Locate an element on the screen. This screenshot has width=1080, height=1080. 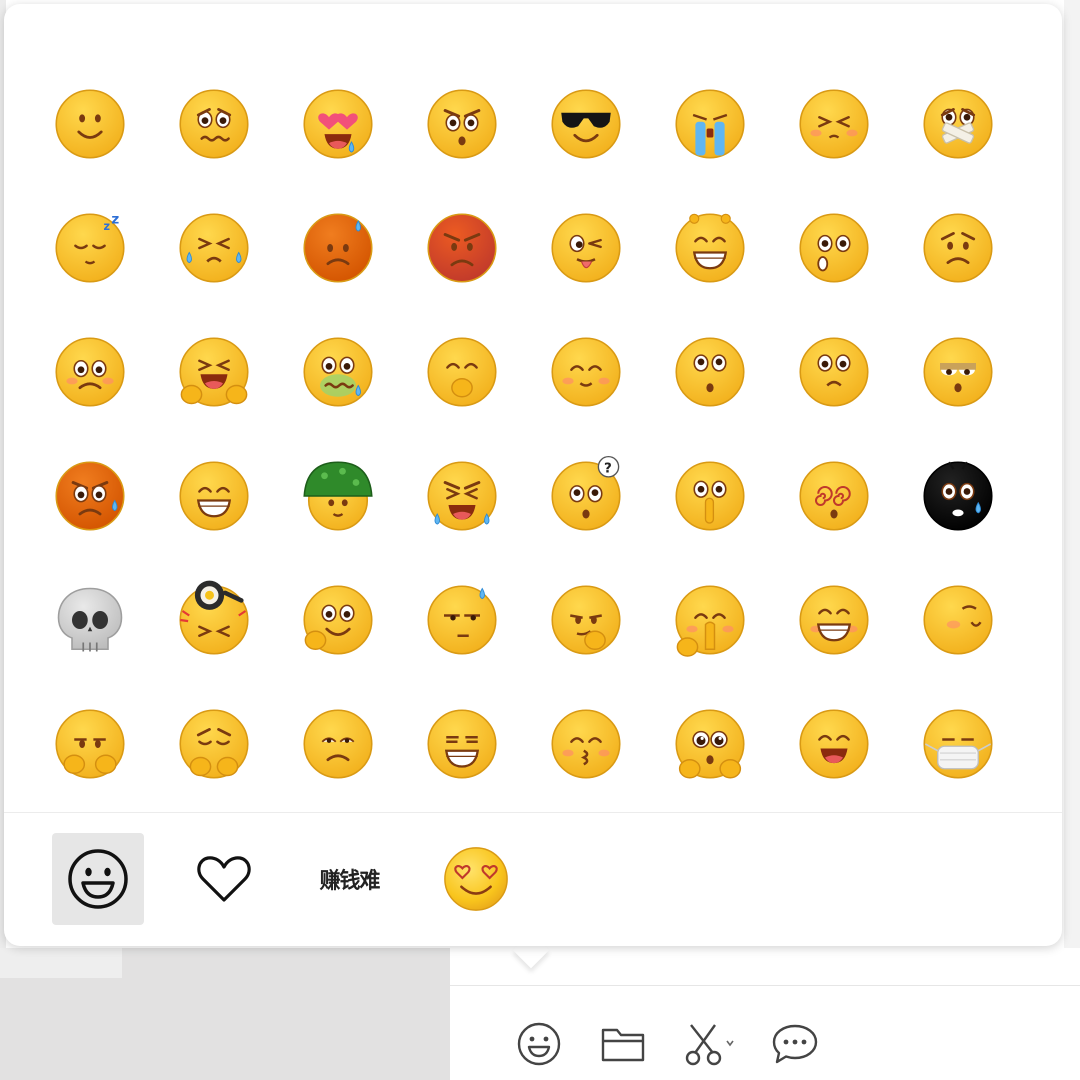
heart-eyes-drool-emoji is located at coordinates (338, 124).